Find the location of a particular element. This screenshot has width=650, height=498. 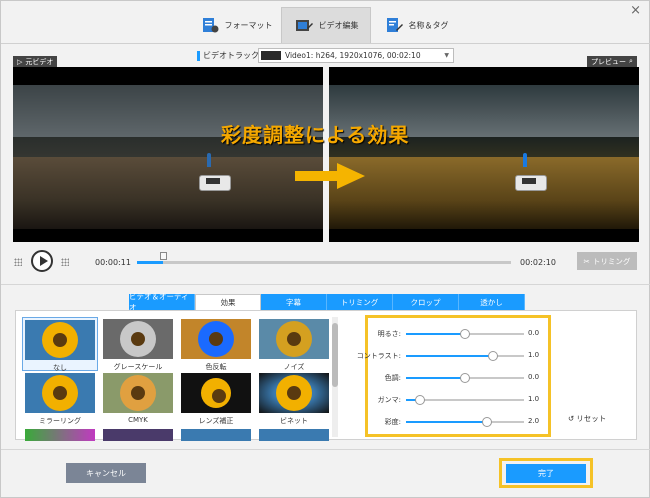

scissors-icon: ✂ is located at coordinates (586, 261).